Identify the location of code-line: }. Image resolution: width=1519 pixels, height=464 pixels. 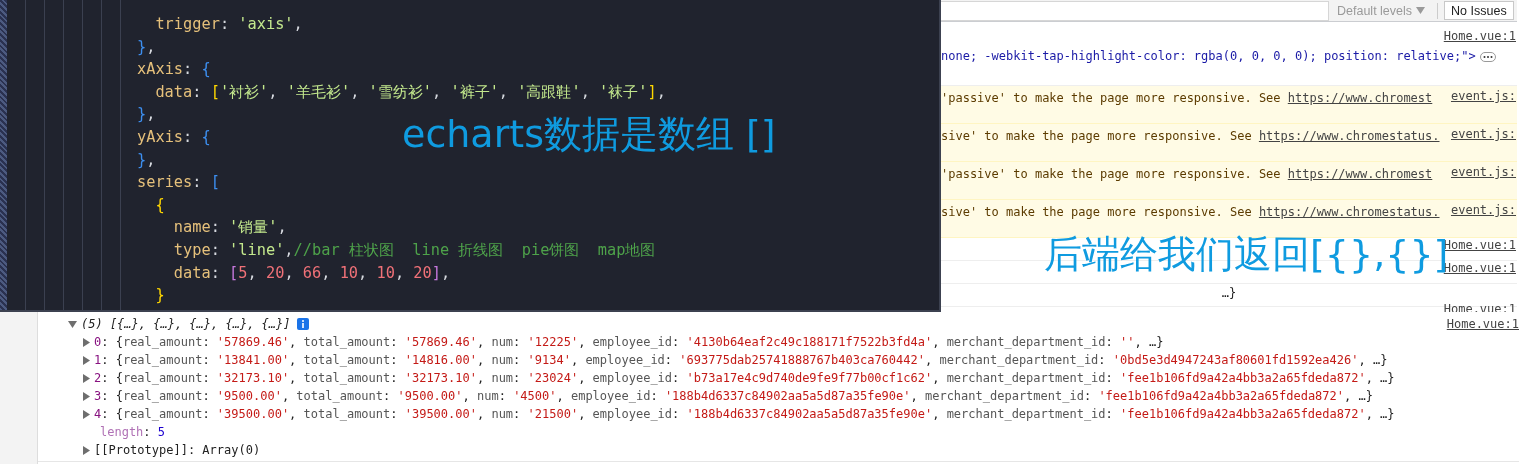
(159, 296).